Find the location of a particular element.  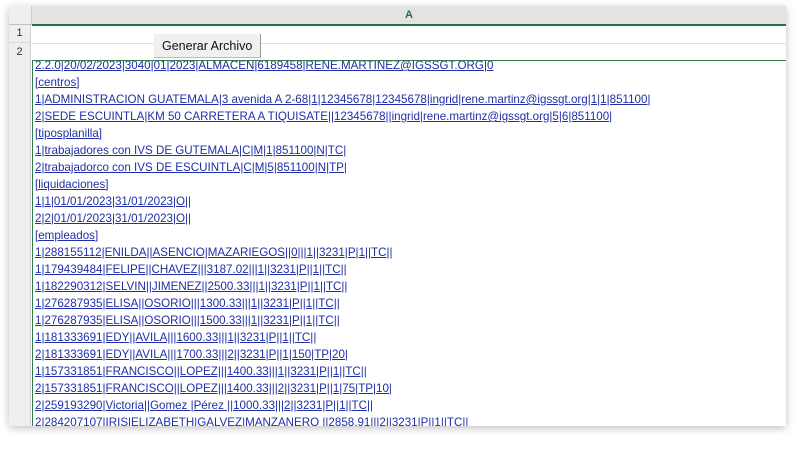

text-line: [tiposplanilla] is located at coordinates (69, 133).